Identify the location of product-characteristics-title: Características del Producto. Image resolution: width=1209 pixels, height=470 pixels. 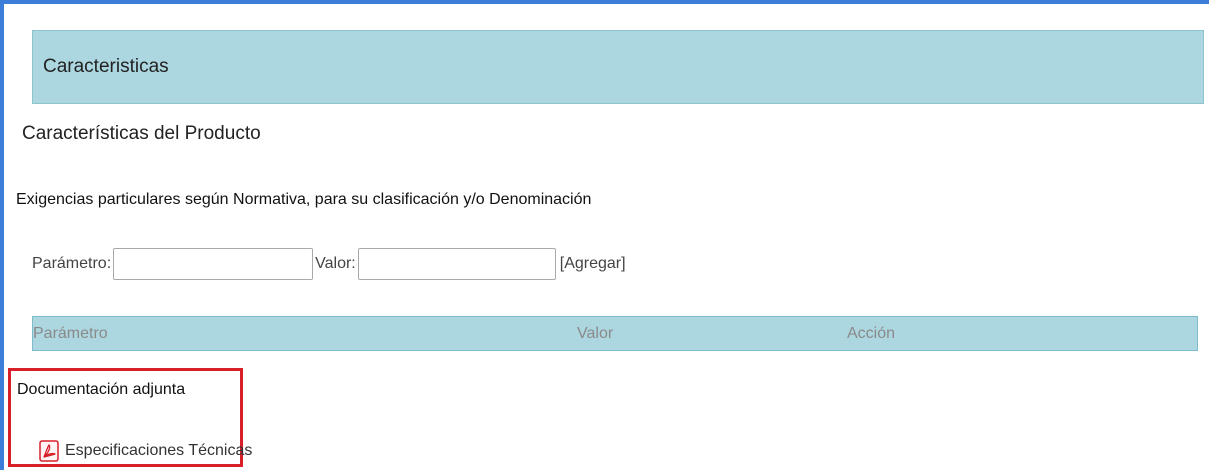
(141, 133).